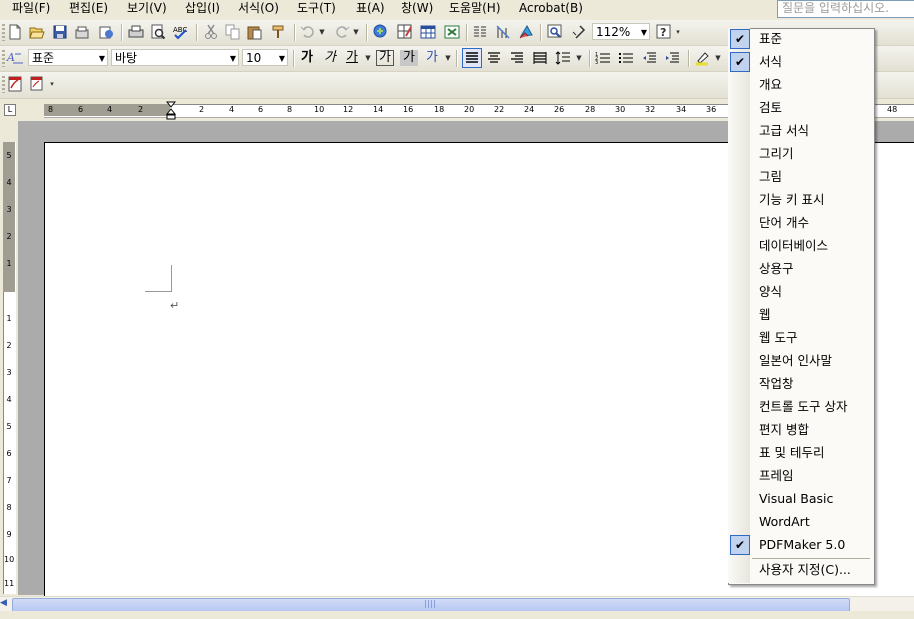 The width and height of the screenshot is (914, 619). Describe the element at coordinates (718, 58) in the screenshot. I see `highlight-dropdown-icon: ▼` at that location.